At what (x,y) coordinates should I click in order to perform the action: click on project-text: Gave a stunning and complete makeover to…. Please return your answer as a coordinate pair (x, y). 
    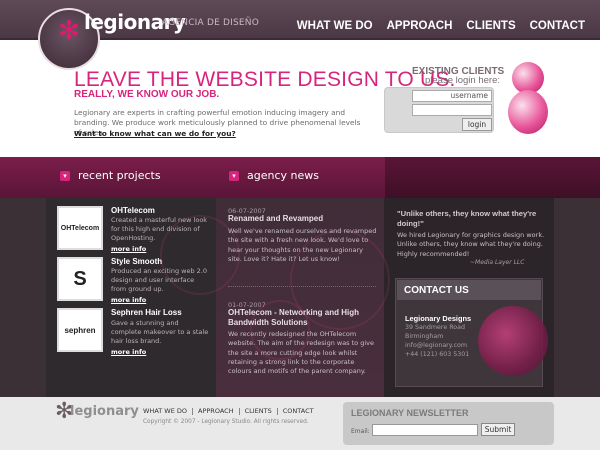
    Looking at the image, I should click on (160, 332).